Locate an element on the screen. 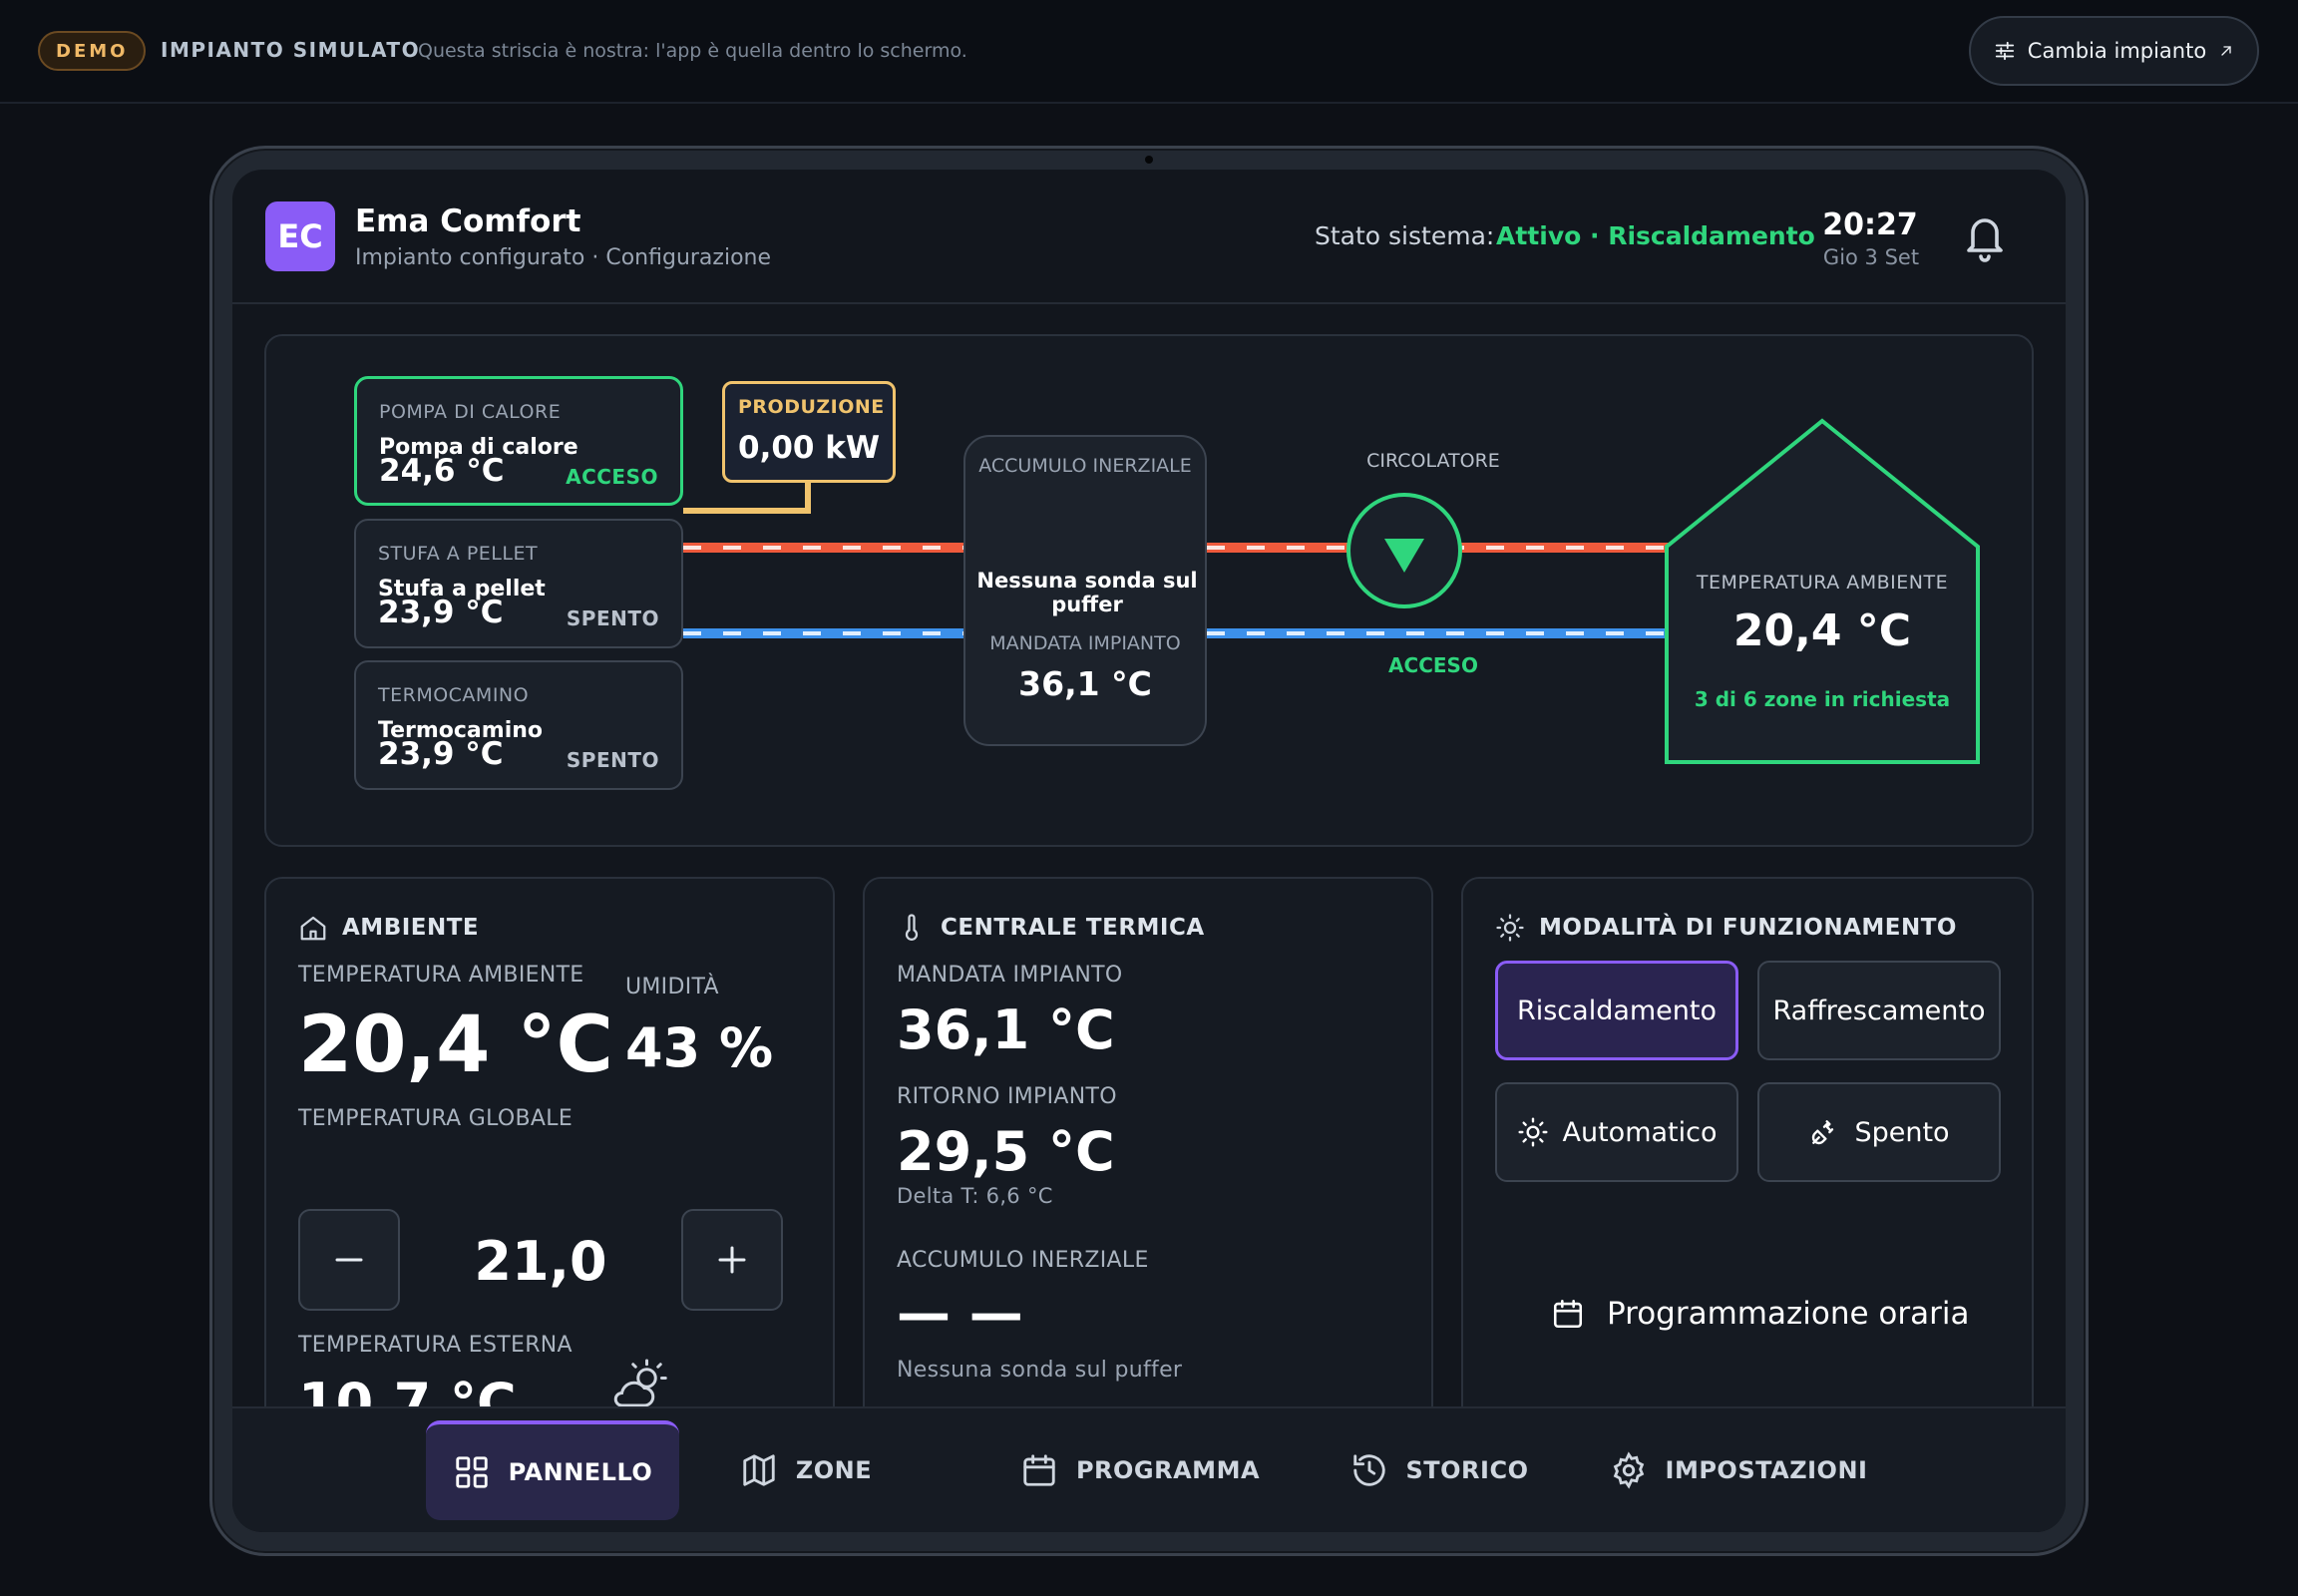 This screenshot has height=1596, width=2298. return-value: 29,5 °C is located at coordinates (1006, 1151).